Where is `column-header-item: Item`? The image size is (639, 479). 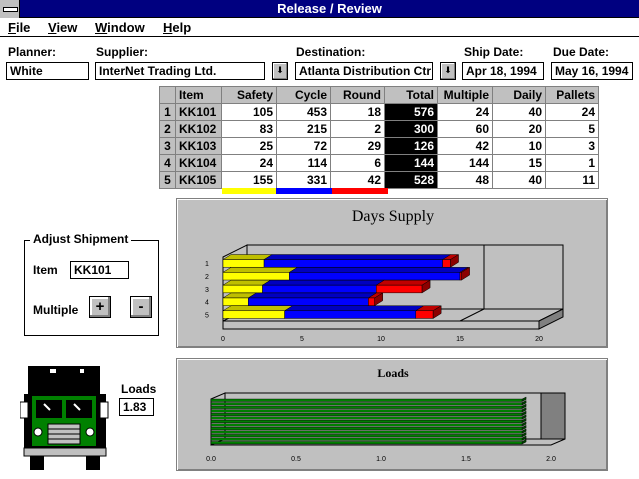
column-header-item: Item is located at coordinates (198, 95).